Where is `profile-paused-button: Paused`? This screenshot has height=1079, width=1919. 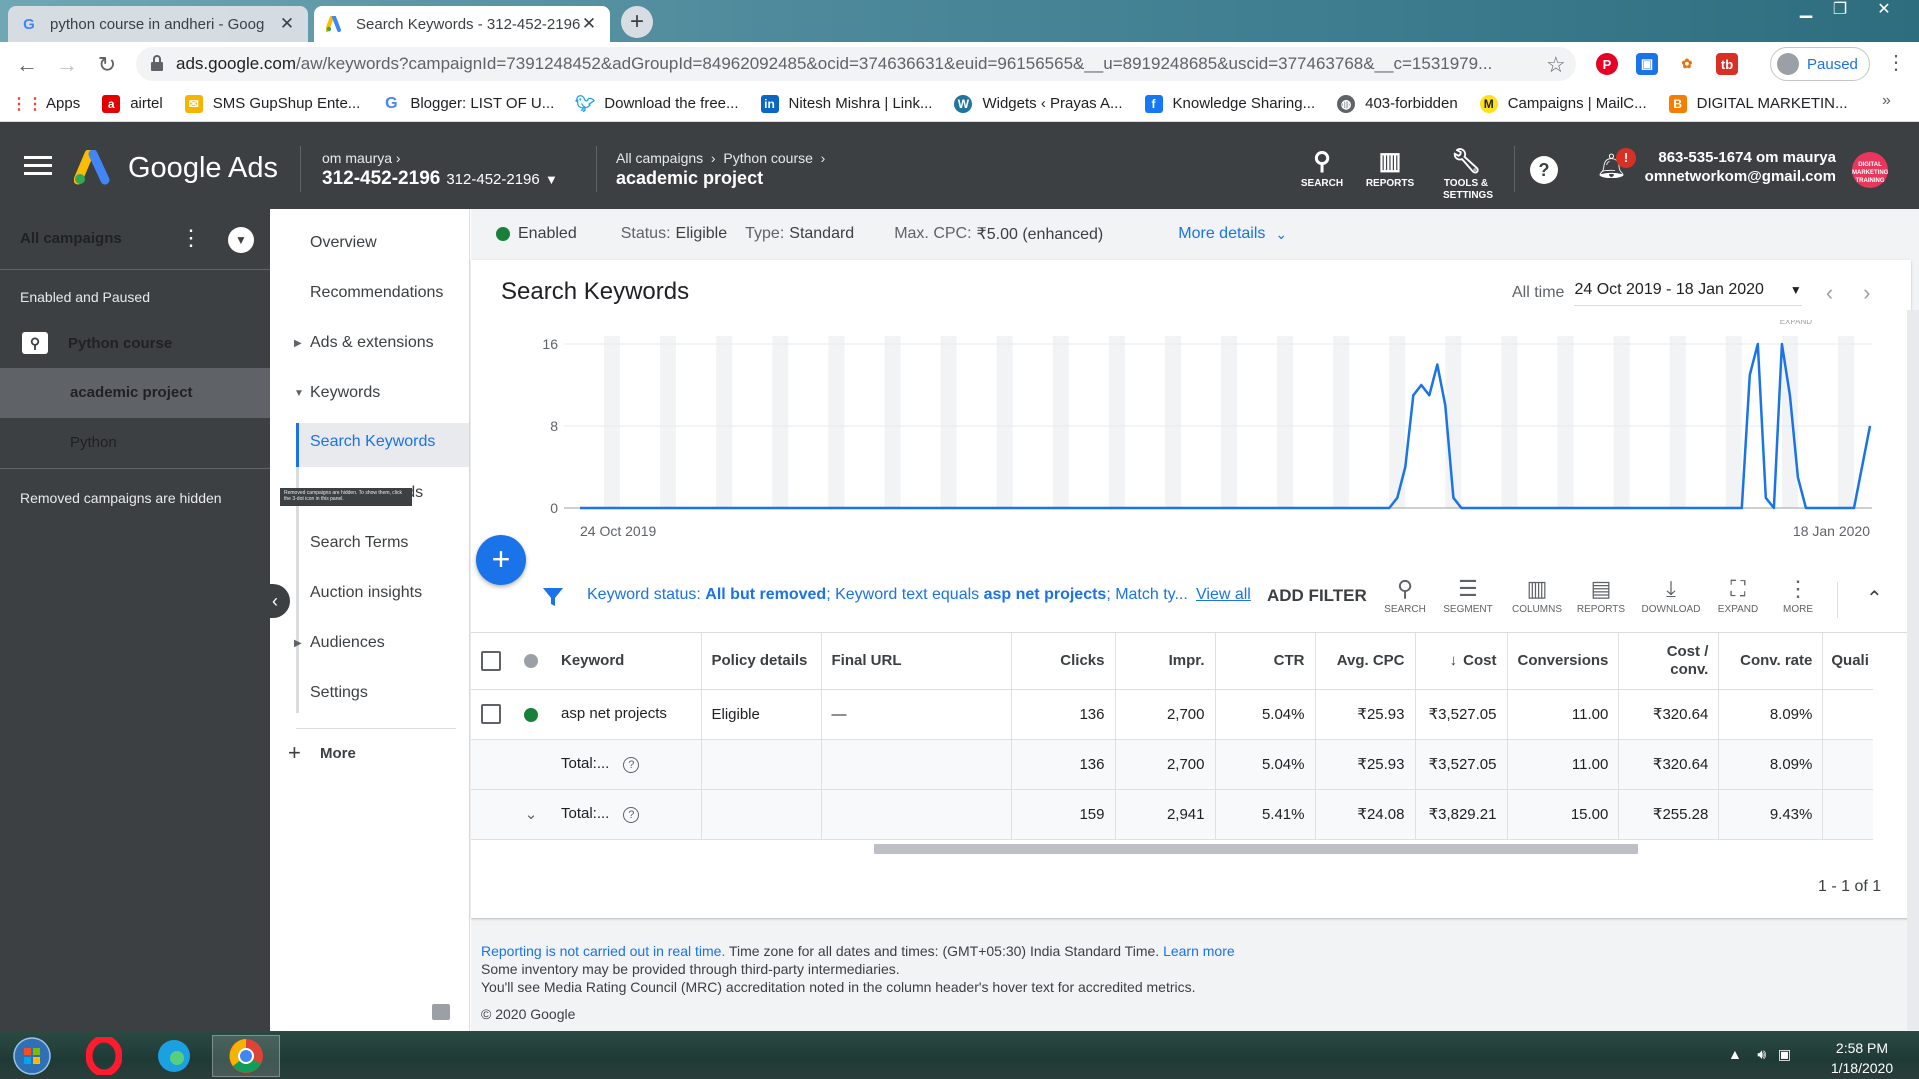 profile-paused-button: Paused is located at coordinates (1820, 64).